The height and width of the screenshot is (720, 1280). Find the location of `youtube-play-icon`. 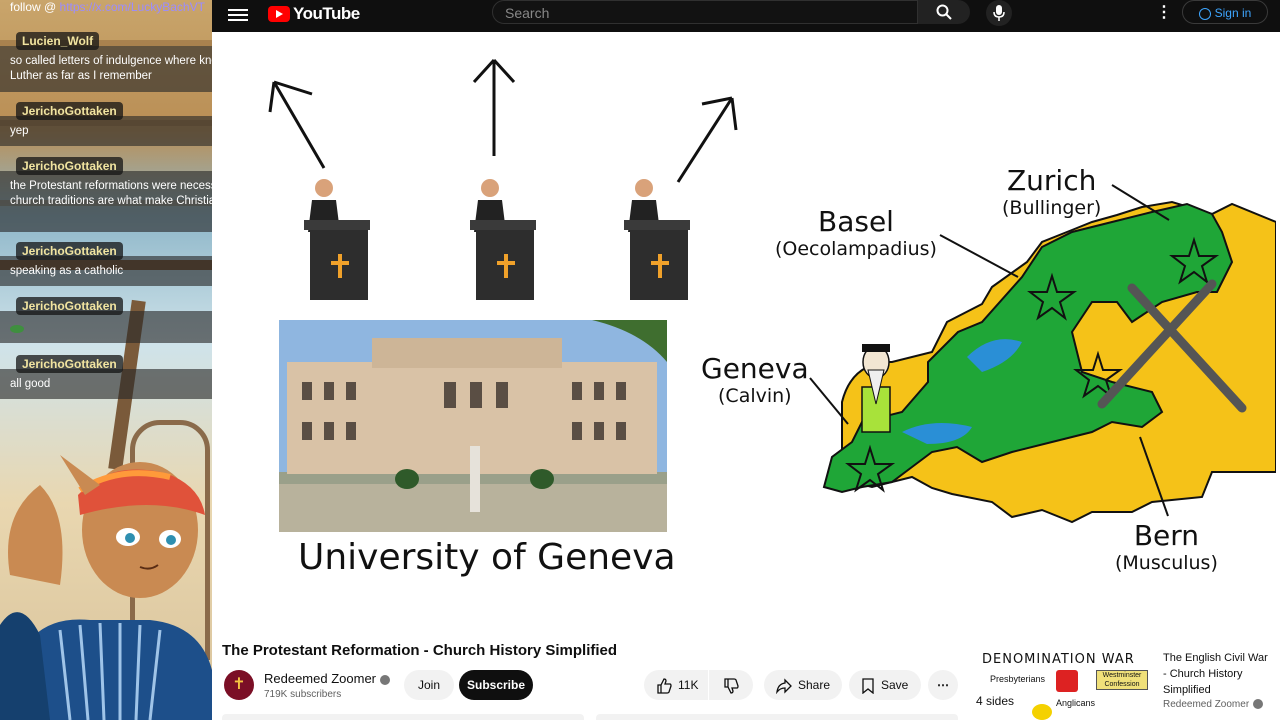

youtube-play-icon is located at coordinates (279, 14).